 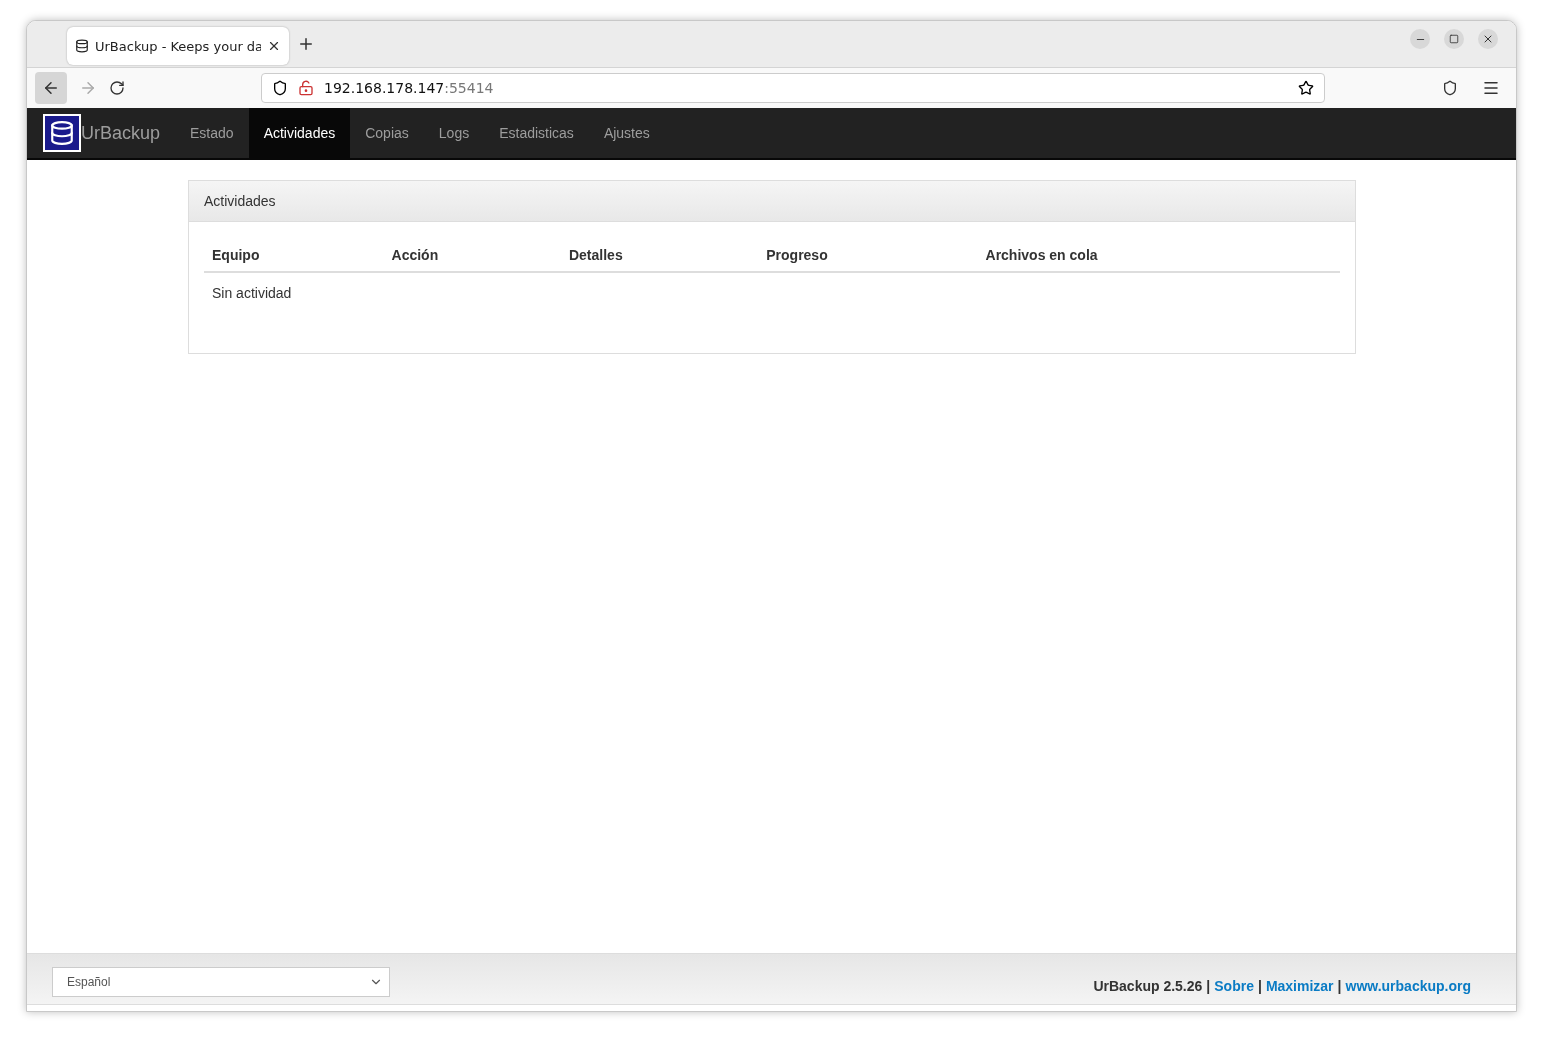 I want to click on menu-button, so click(x=1491, y=88).